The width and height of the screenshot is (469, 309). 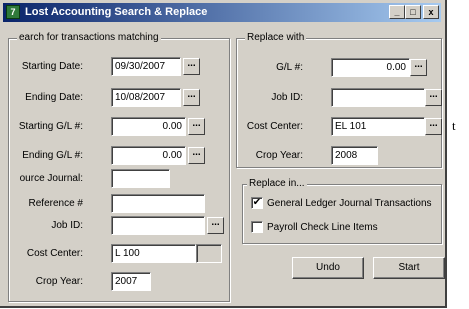 What do you see at coordinates (158, 225) in the screenshot?
I see `search-job-id-field` at bounding box center [158, 225].